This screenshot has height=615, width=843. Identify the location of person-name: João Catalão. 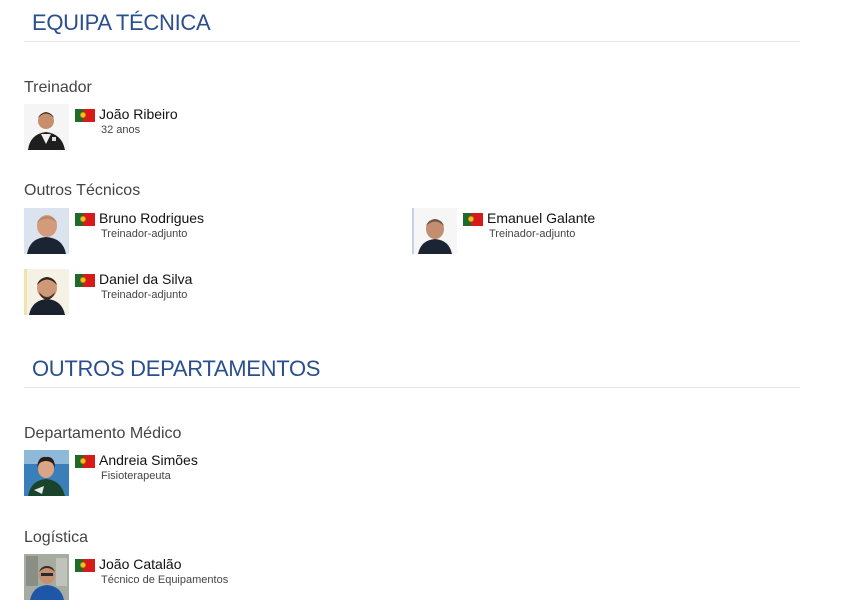
(140, 564).